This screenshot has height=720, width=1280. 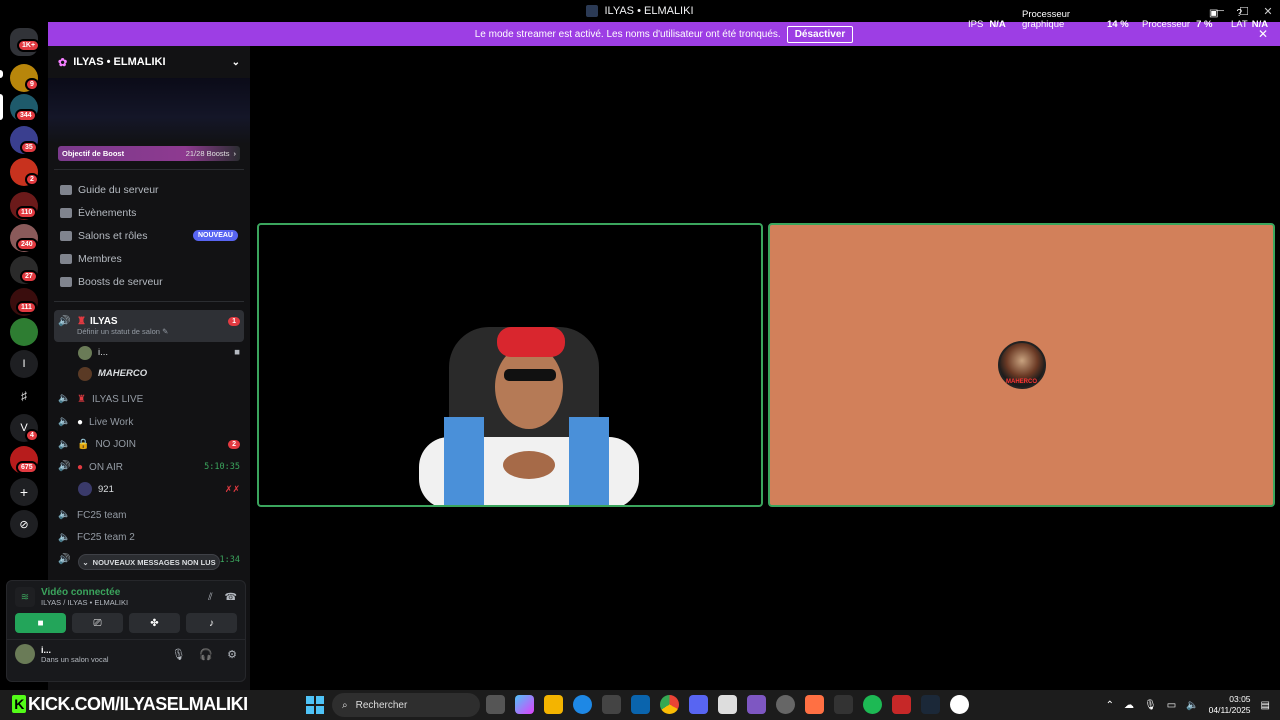 I want to click on steam-icon, so click(x=930, y=704).